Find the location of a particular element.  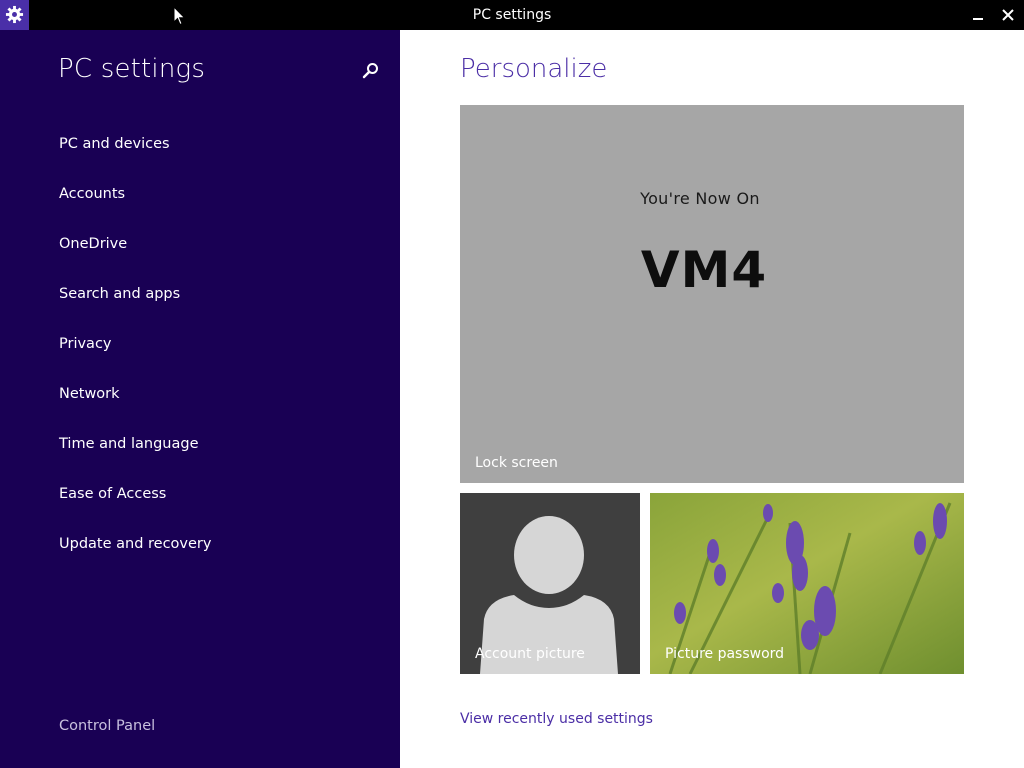

nav-item-time-and-language: Time and language is located at coordinates (135, 459).